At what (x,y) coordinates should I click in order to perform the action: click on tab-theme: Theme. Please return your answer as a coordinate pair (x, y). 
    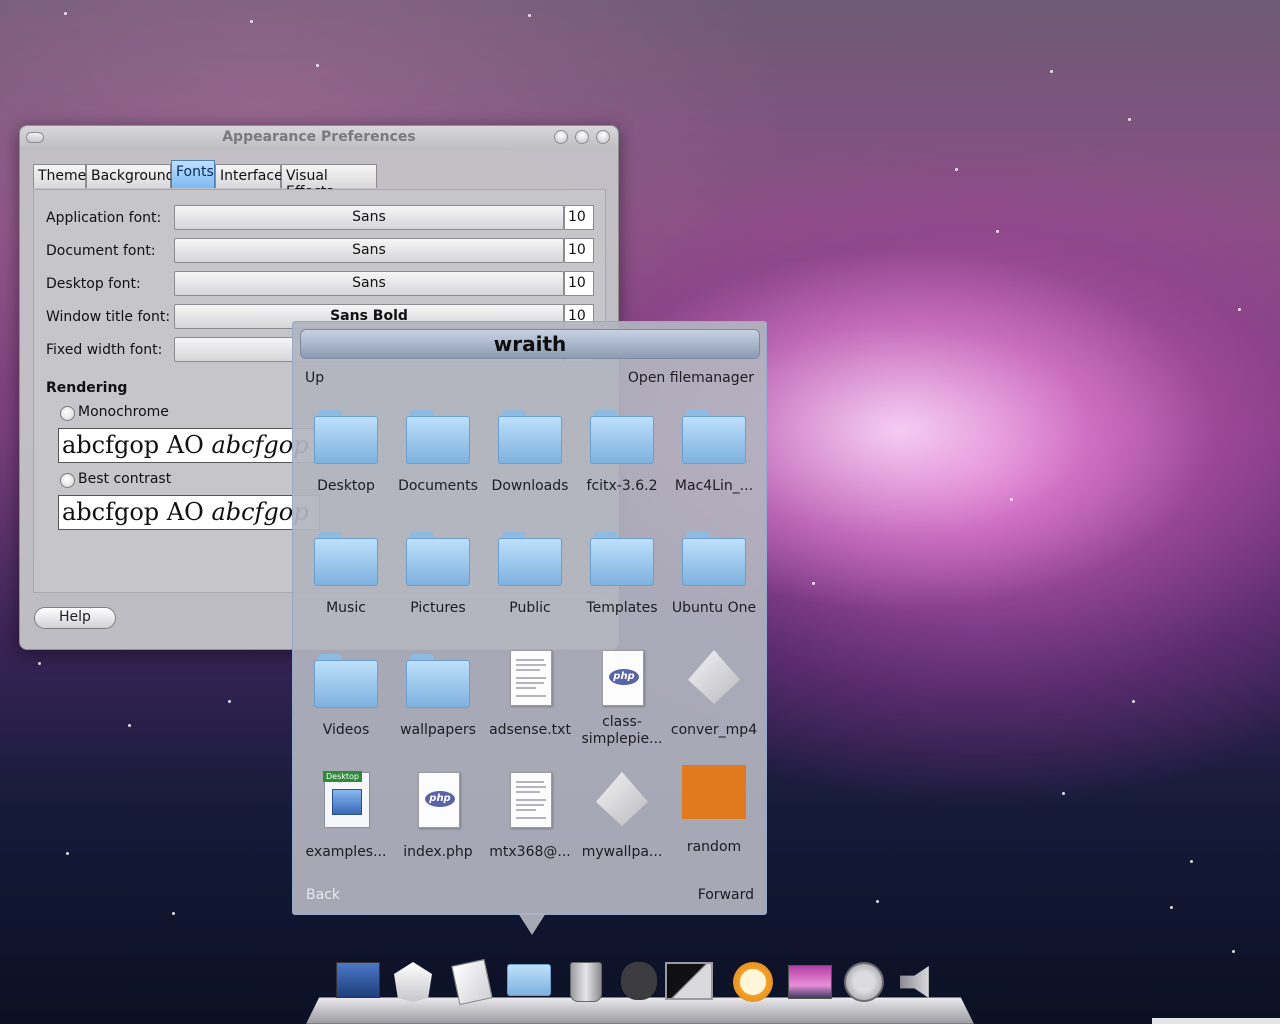
    Looking at the image, I should click on (59, 176).